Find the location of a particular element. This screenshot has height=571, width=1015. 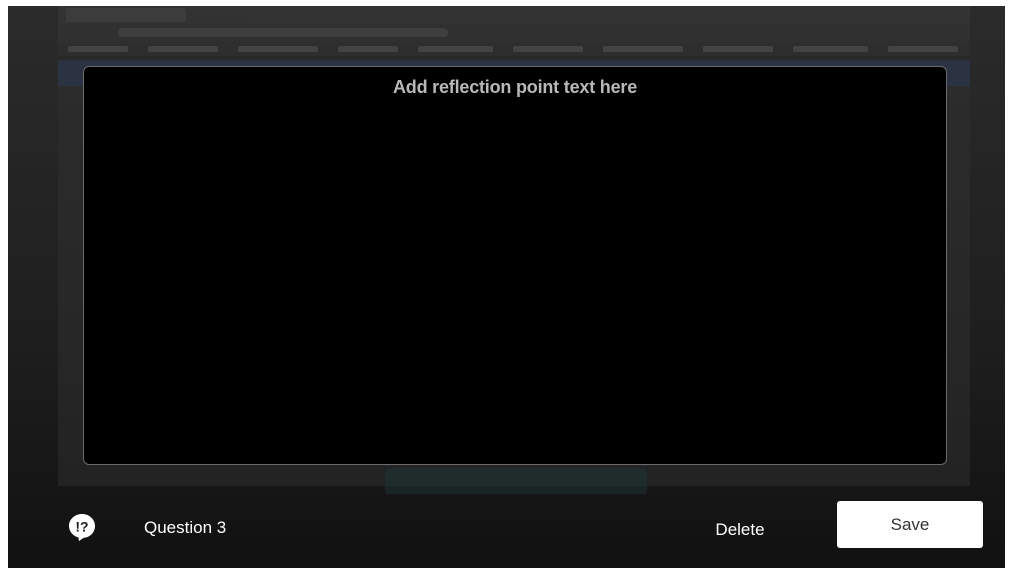

question-exclamation-bubble-icon: !? is located at coordinates (82, 527).